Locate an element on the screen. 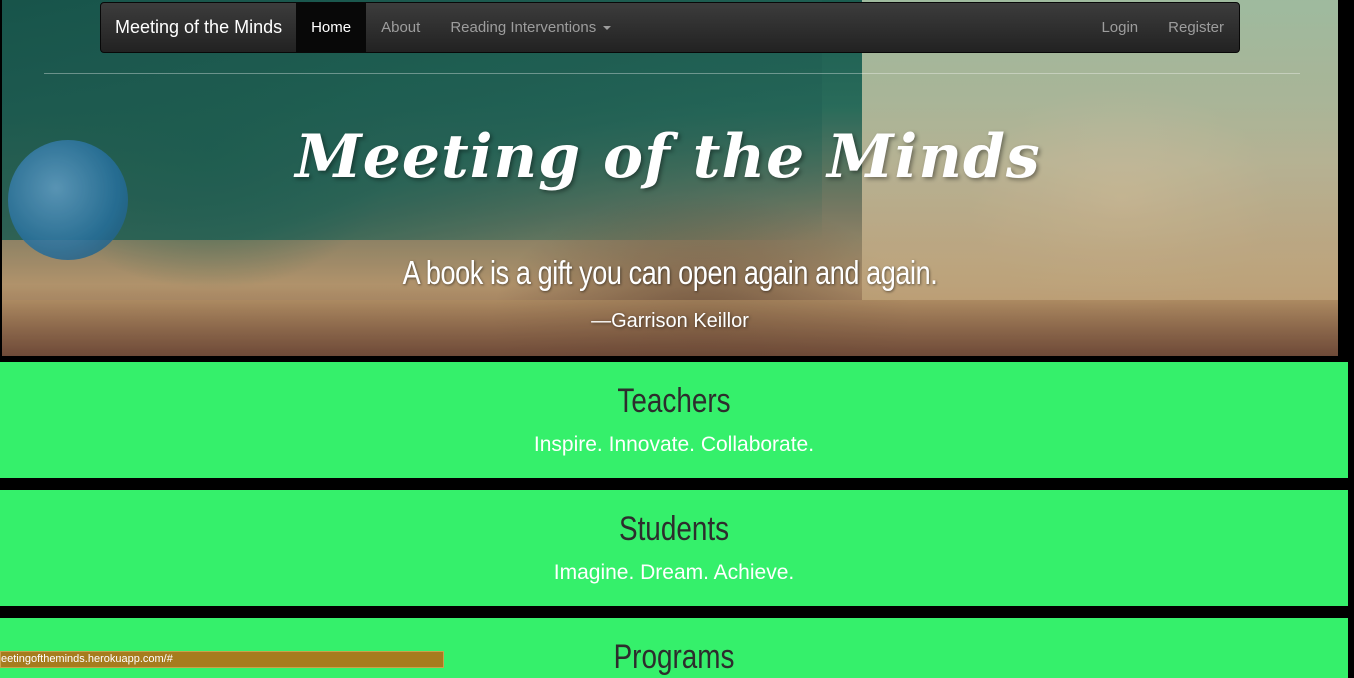 The width and height of the screenshot is (1354, 678). nav-item-login: Login is located at coordinates (1119, 27).